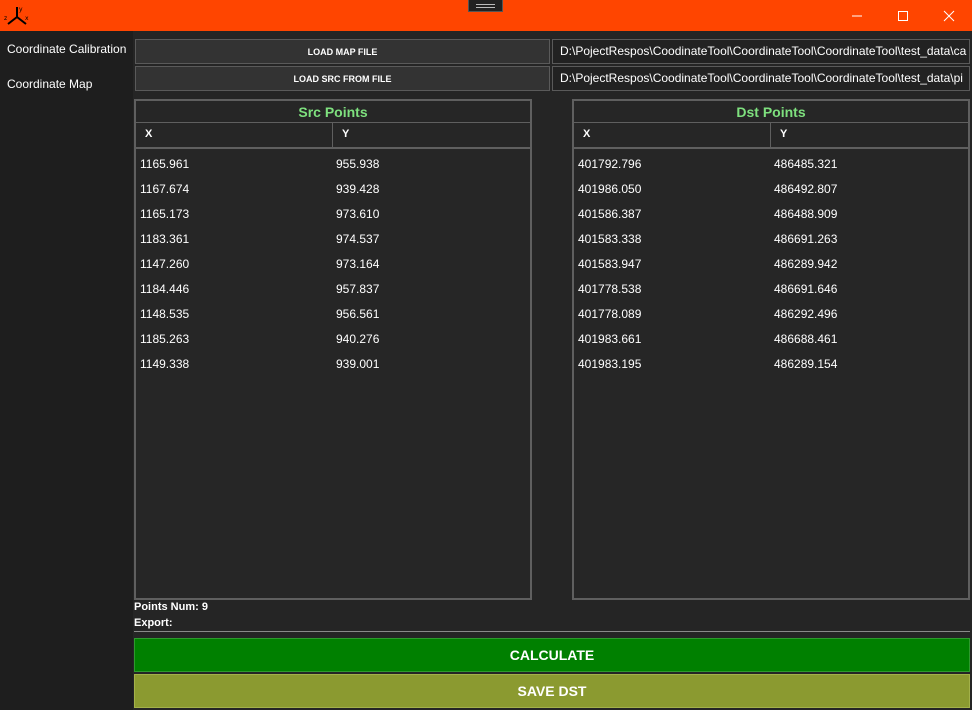 The image size is (972, 710). What do you see at coordinates (806, 214) in the screenshot?
I see `dst-y-cell: 486488.909` at bounding box center [806, 214].